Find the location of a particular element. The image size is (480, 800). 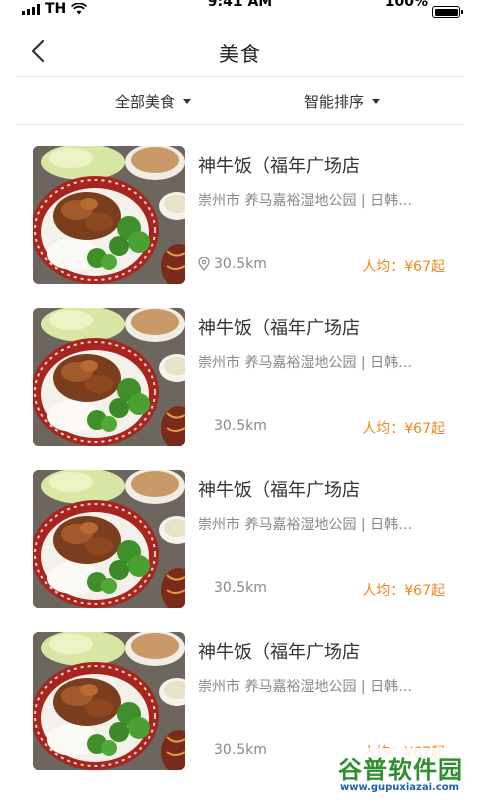

filter-category-label: 全部美食 is located at coordinates (145, 102).